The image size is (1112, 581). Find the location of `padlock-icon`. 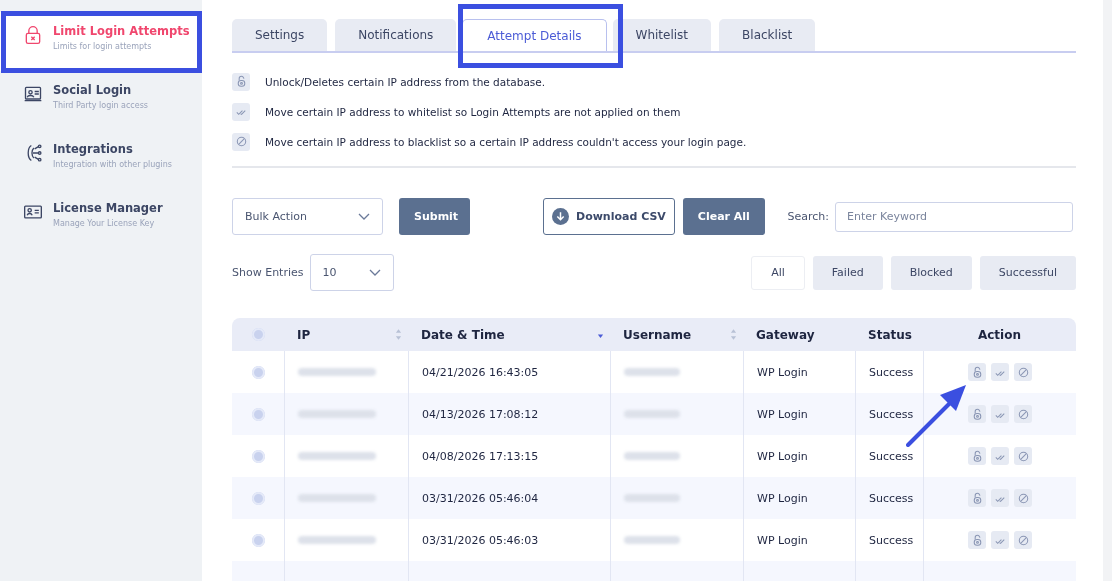

padlock-icon is located at coordinates (33, 35).